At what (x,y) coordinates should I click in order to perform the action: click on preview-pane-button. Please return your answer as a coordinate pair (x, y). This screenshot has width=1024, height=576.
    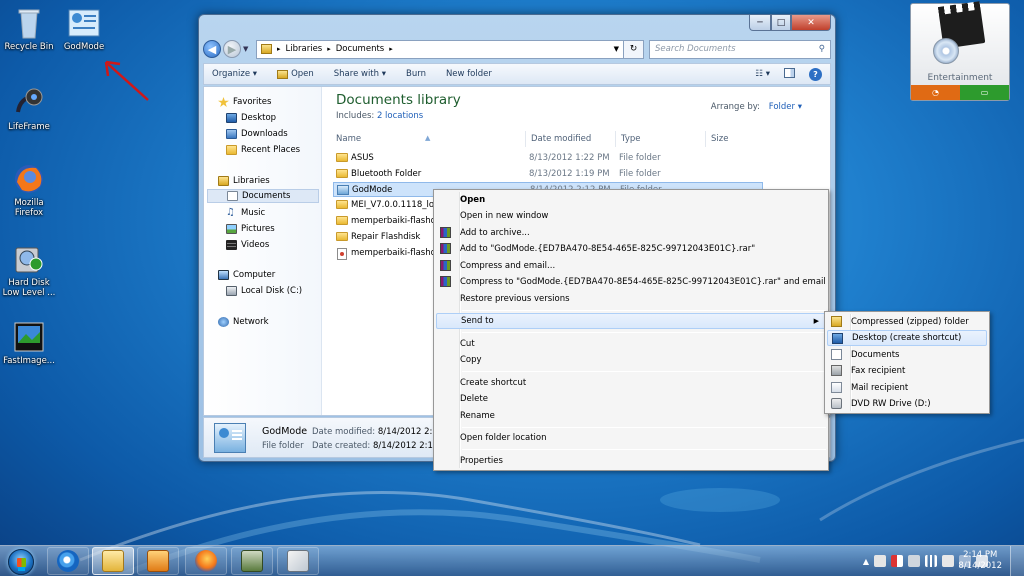
    Looking at the image, I should click on (789, 74).